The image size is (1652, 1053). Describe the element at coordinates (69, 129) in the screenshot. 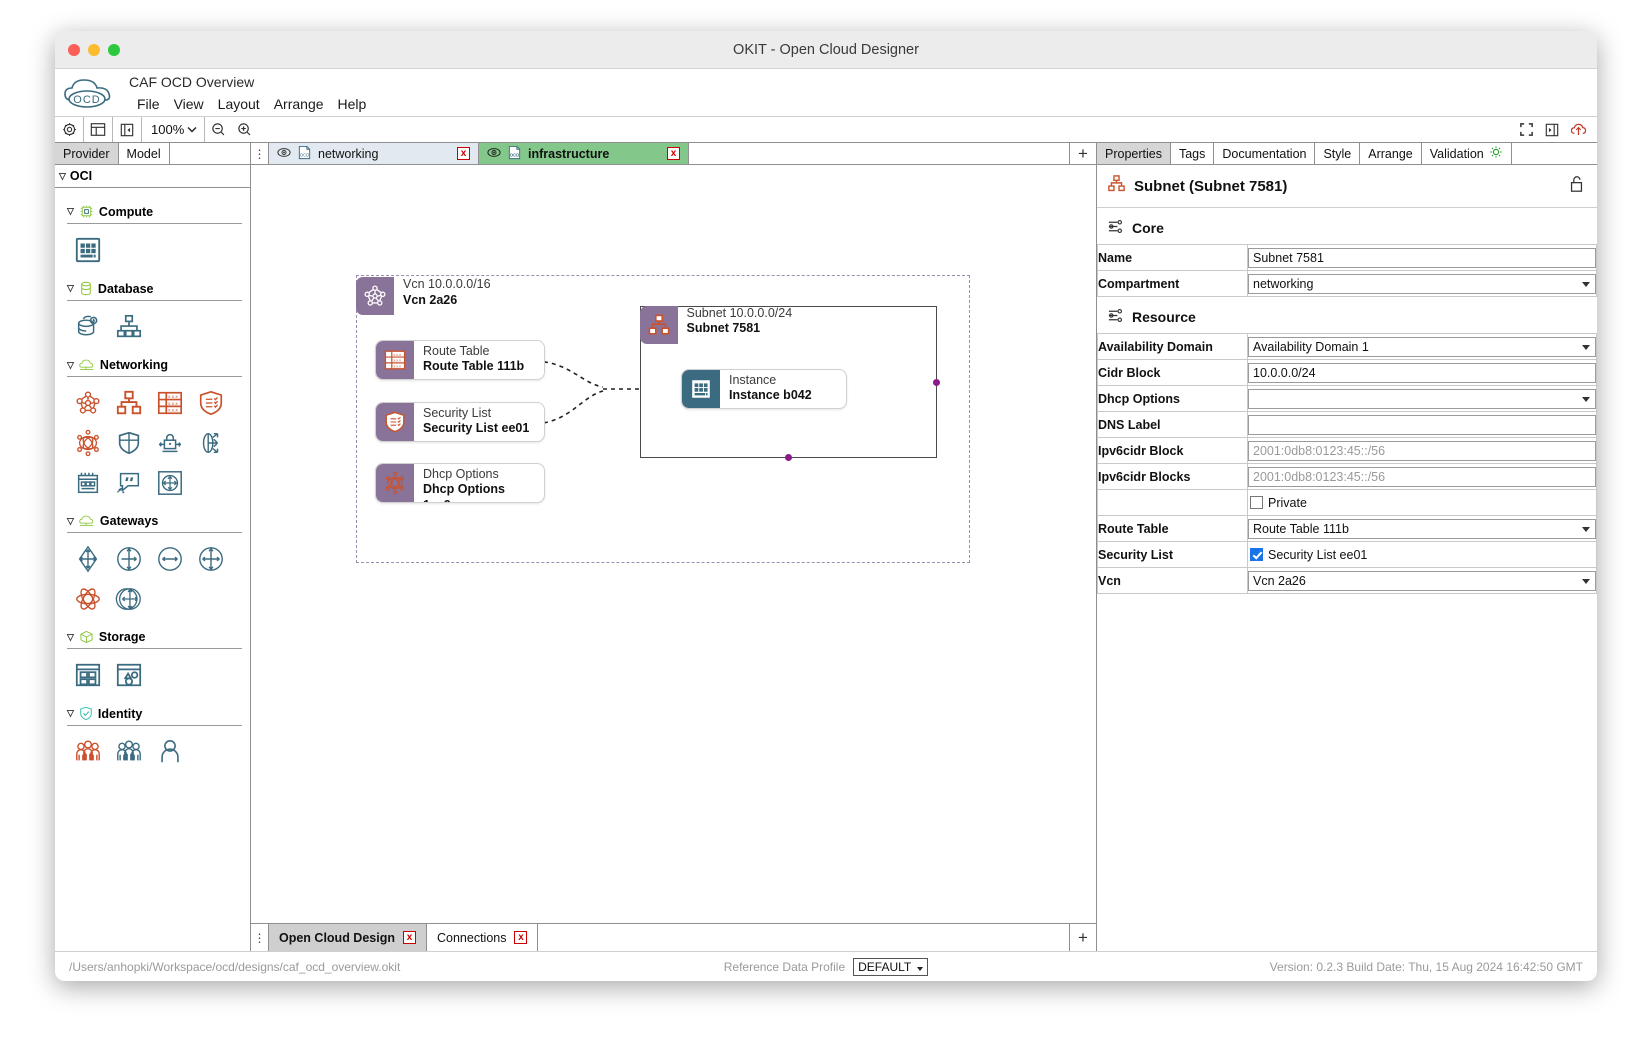

I see `gear-icon` at that location.